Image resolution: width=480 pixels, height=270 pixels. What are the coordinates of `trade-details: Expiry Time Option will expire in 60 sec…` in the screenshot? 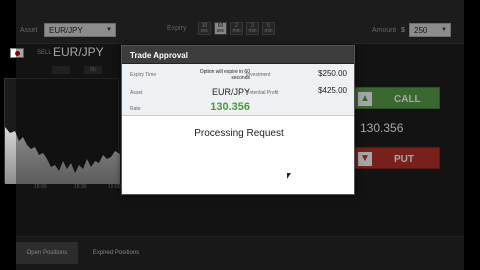 It's located at (238, 90).